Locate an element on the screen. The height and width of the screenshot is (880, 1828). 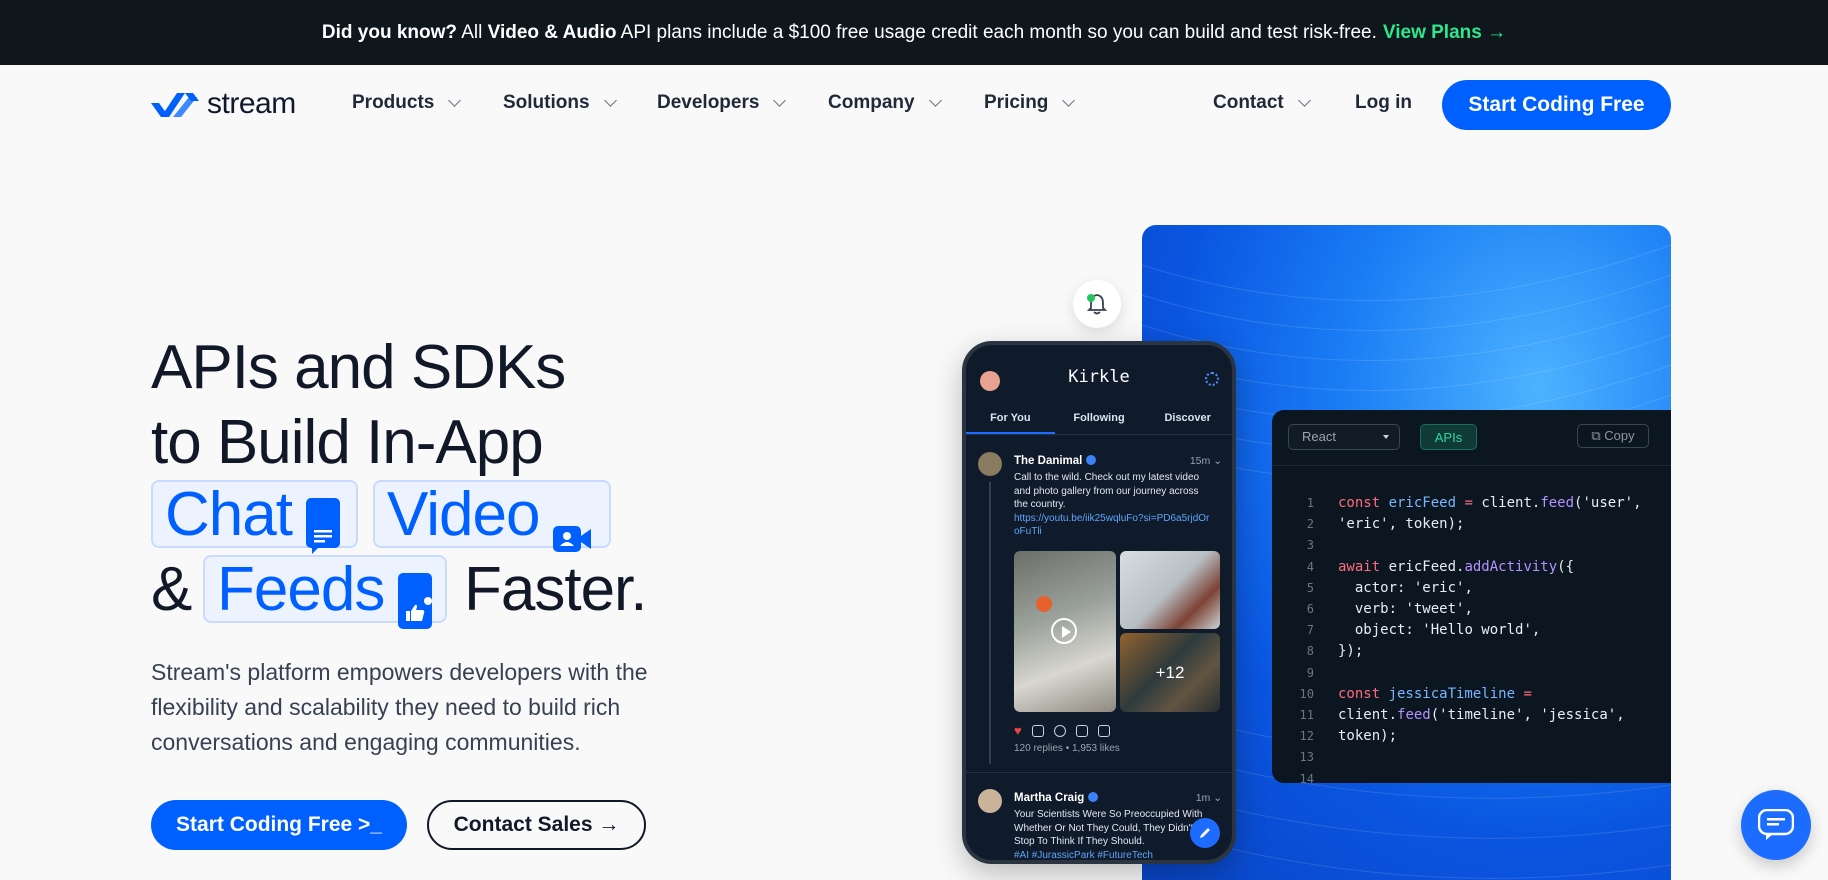
gallery-image is located at coordinates (1170, 590).